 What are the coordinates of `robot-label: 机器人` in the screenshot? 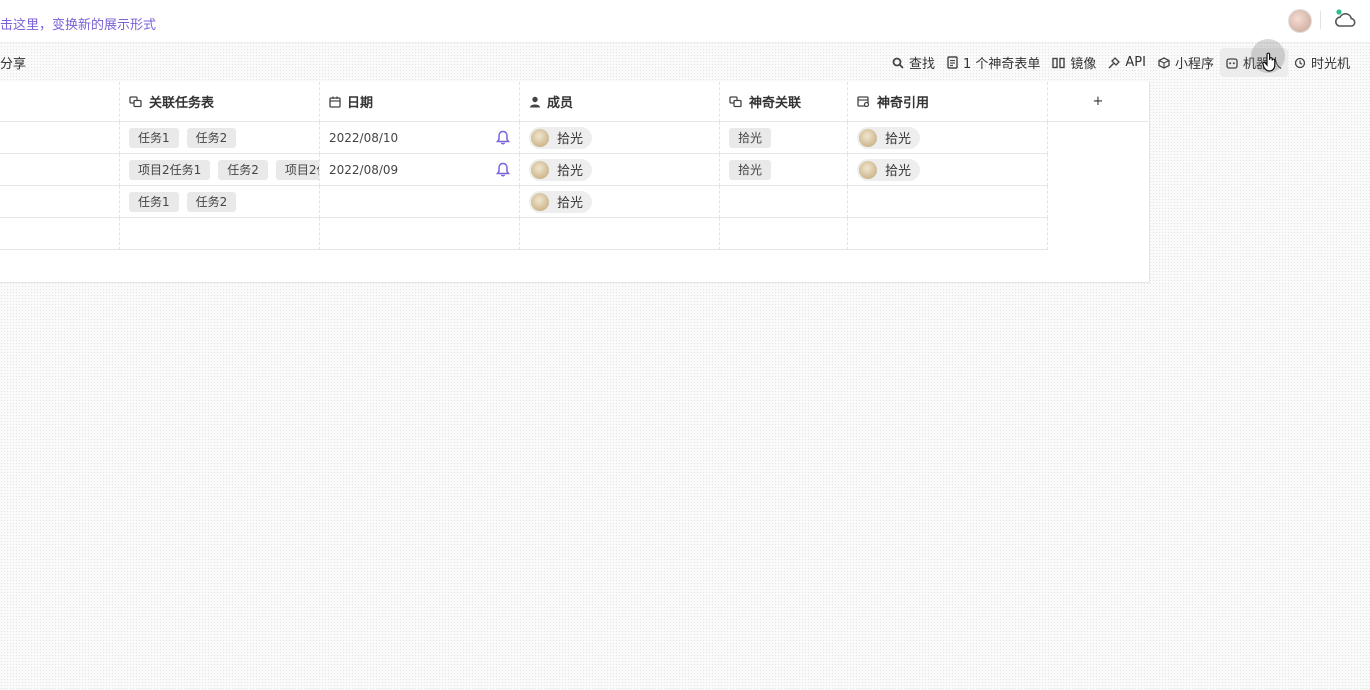 It's located at (1262, 64).